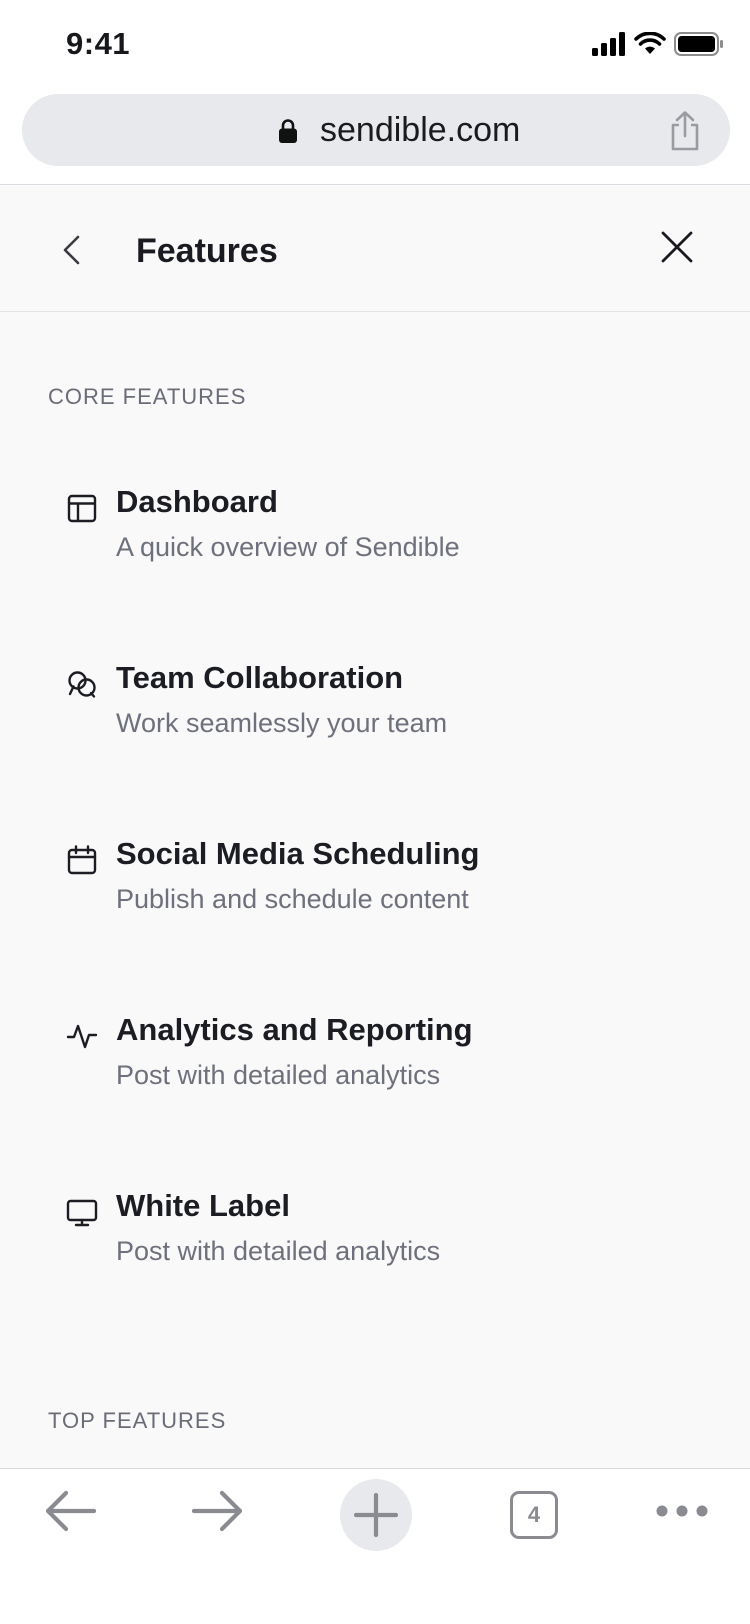 This screenshot has height=1624, width=750. What do you see at coordinates (677, 247) in the screenshot?
I see `close-icon` at bounding box center [677, 247].